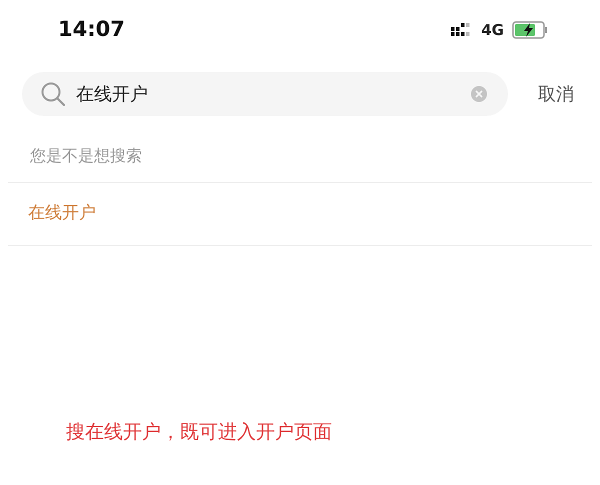  I want to click on cancel-button: 取消, so click(556, 94).